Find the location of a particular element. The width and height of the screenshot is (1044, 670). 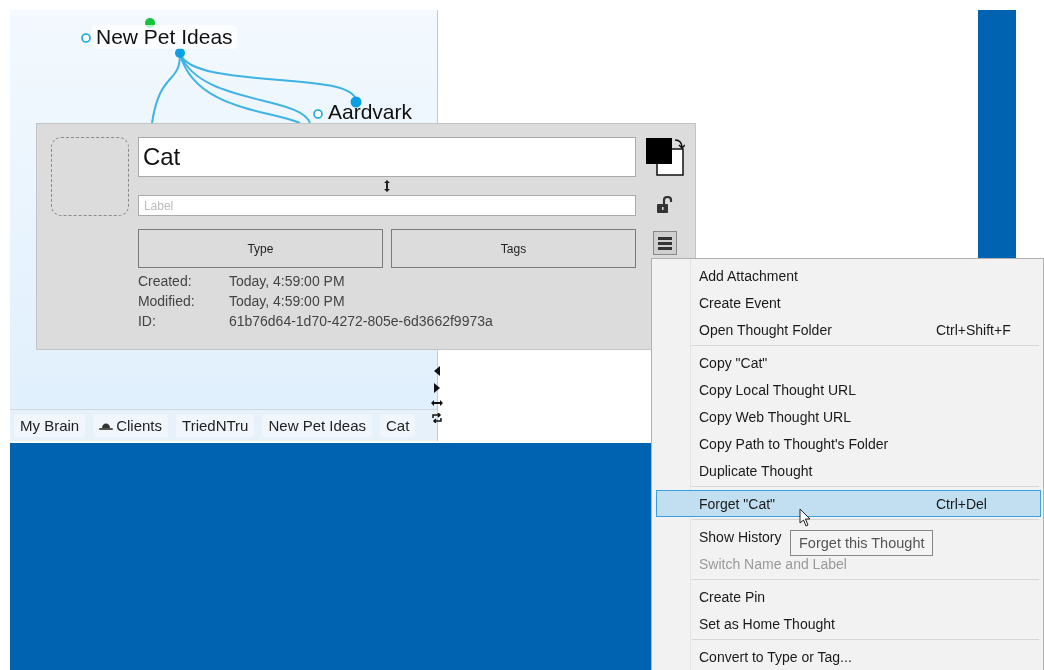

detail-label: Modified: is located at coordinates (166, 301).